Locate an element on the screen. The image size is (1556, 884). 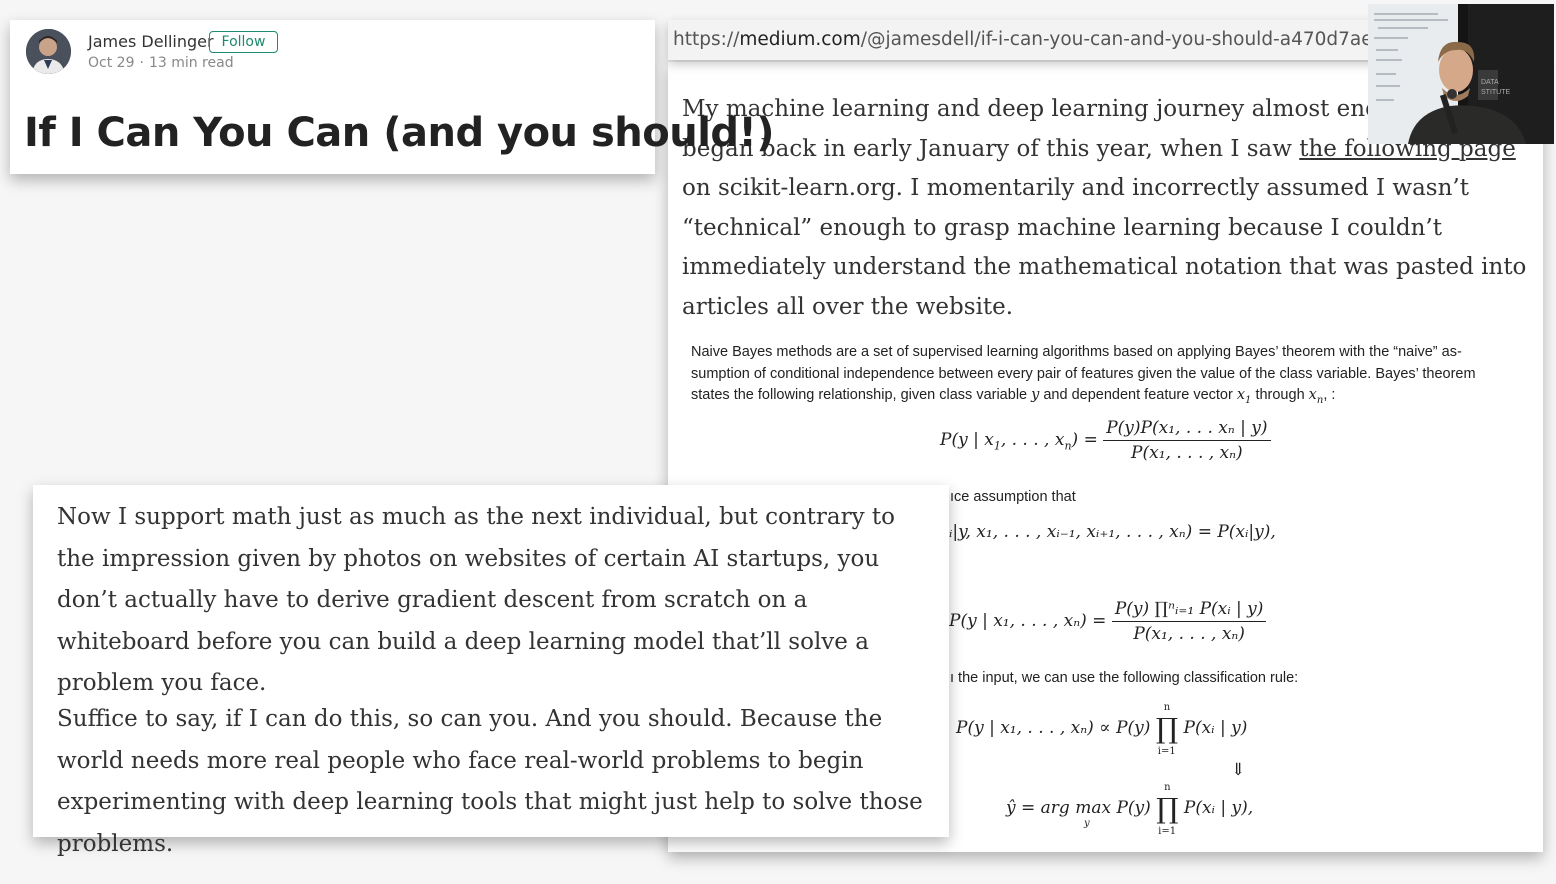
author-name: James Dellinger is located at coordinates (151, 41).